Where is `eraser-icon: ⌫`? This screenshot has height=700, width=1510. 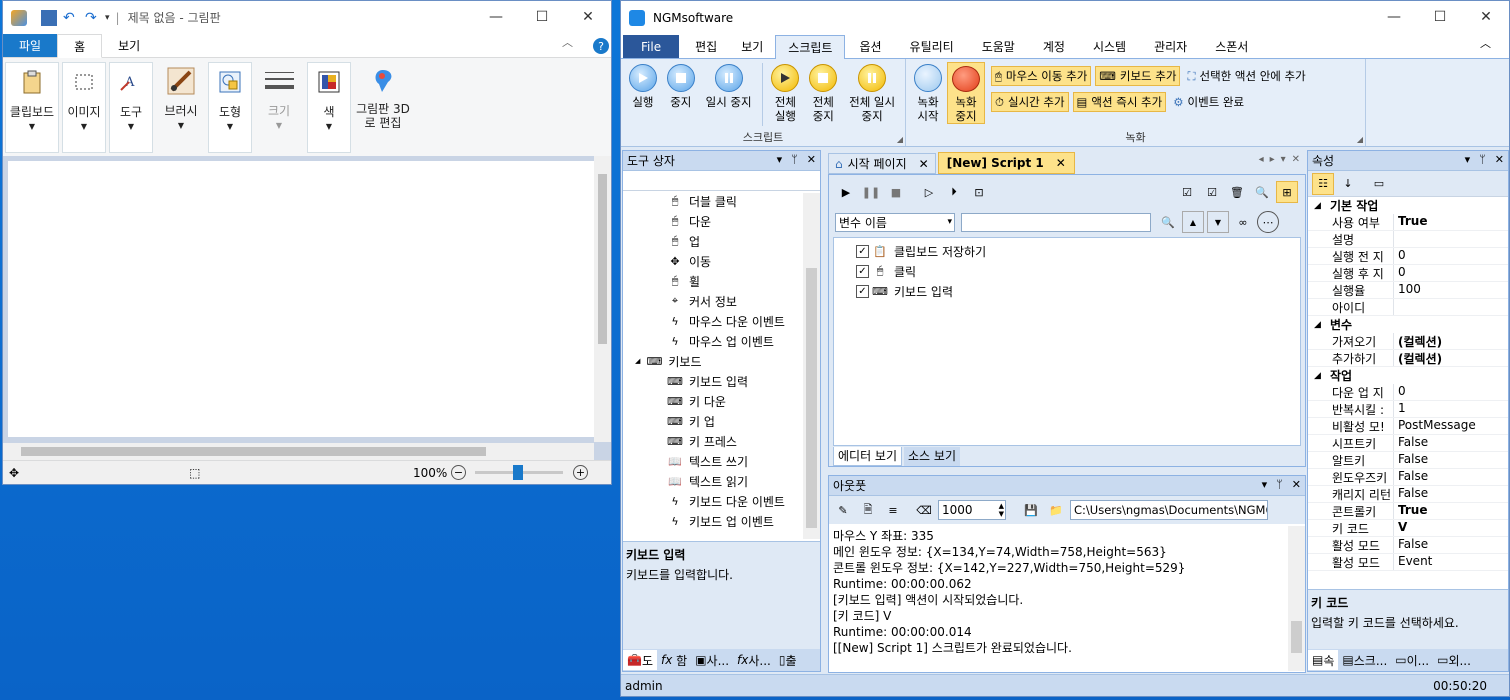 eraser-icon: ⌫ is located at coordinates (924, 510).